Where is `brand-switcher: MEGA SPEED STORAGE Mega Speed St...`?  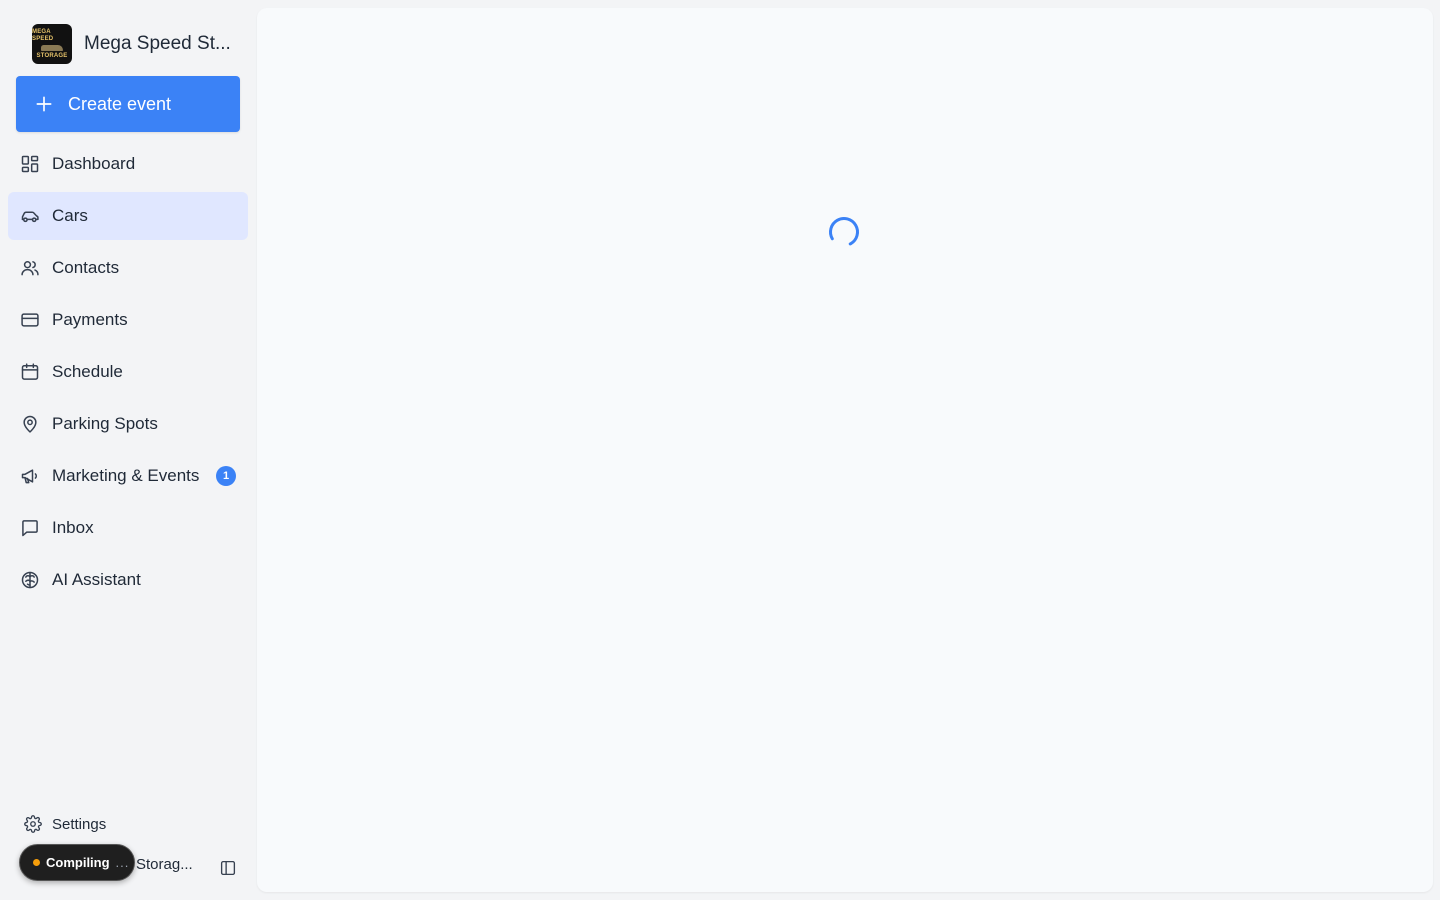 brand-switcher: MEGA SPEED STORAGE Mega Speed St... is located at coordinates (137, 44).